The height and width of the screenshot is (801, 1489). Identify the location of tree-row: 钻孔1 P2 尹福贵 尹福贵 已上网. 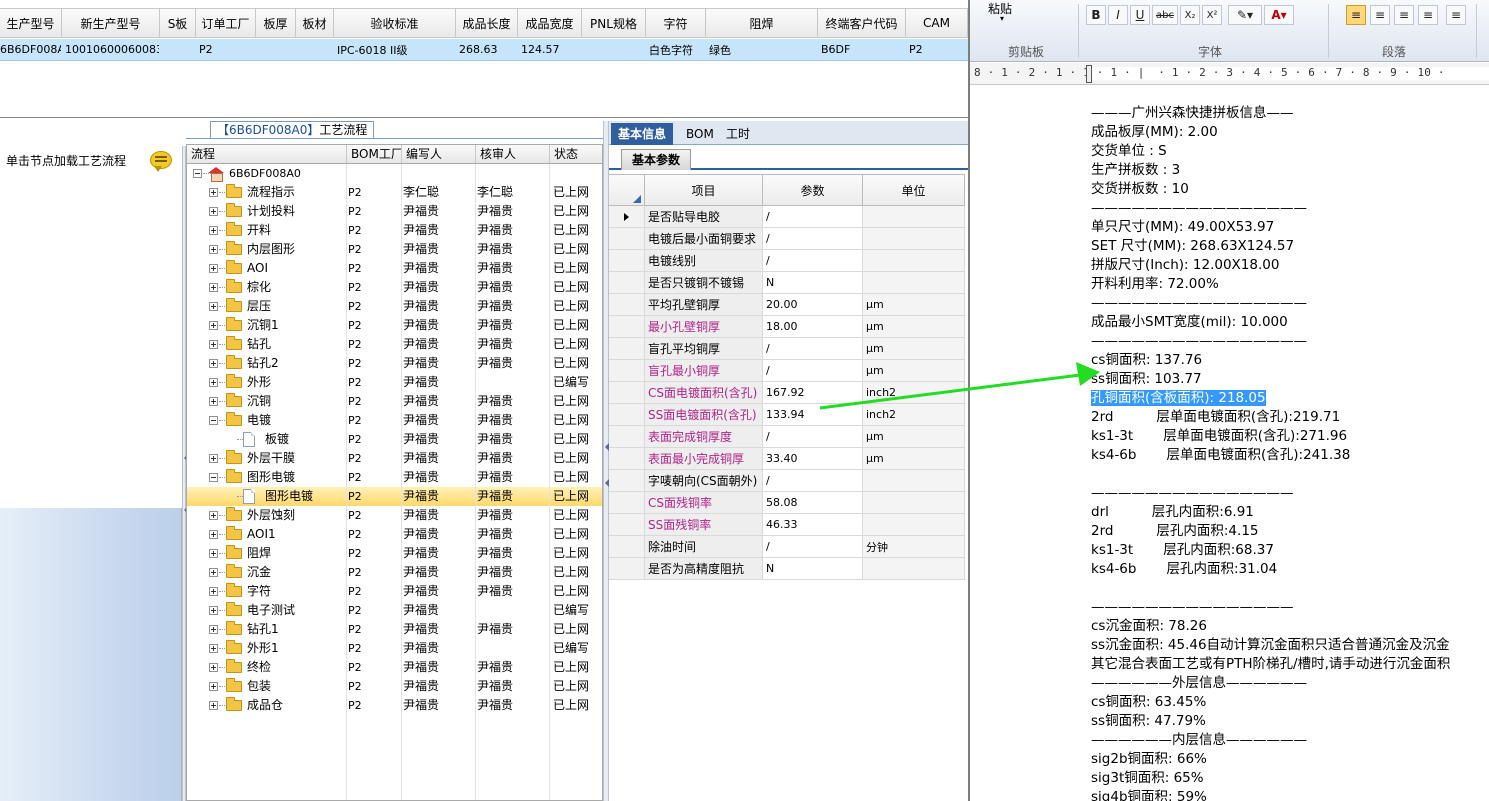
(394, 629).